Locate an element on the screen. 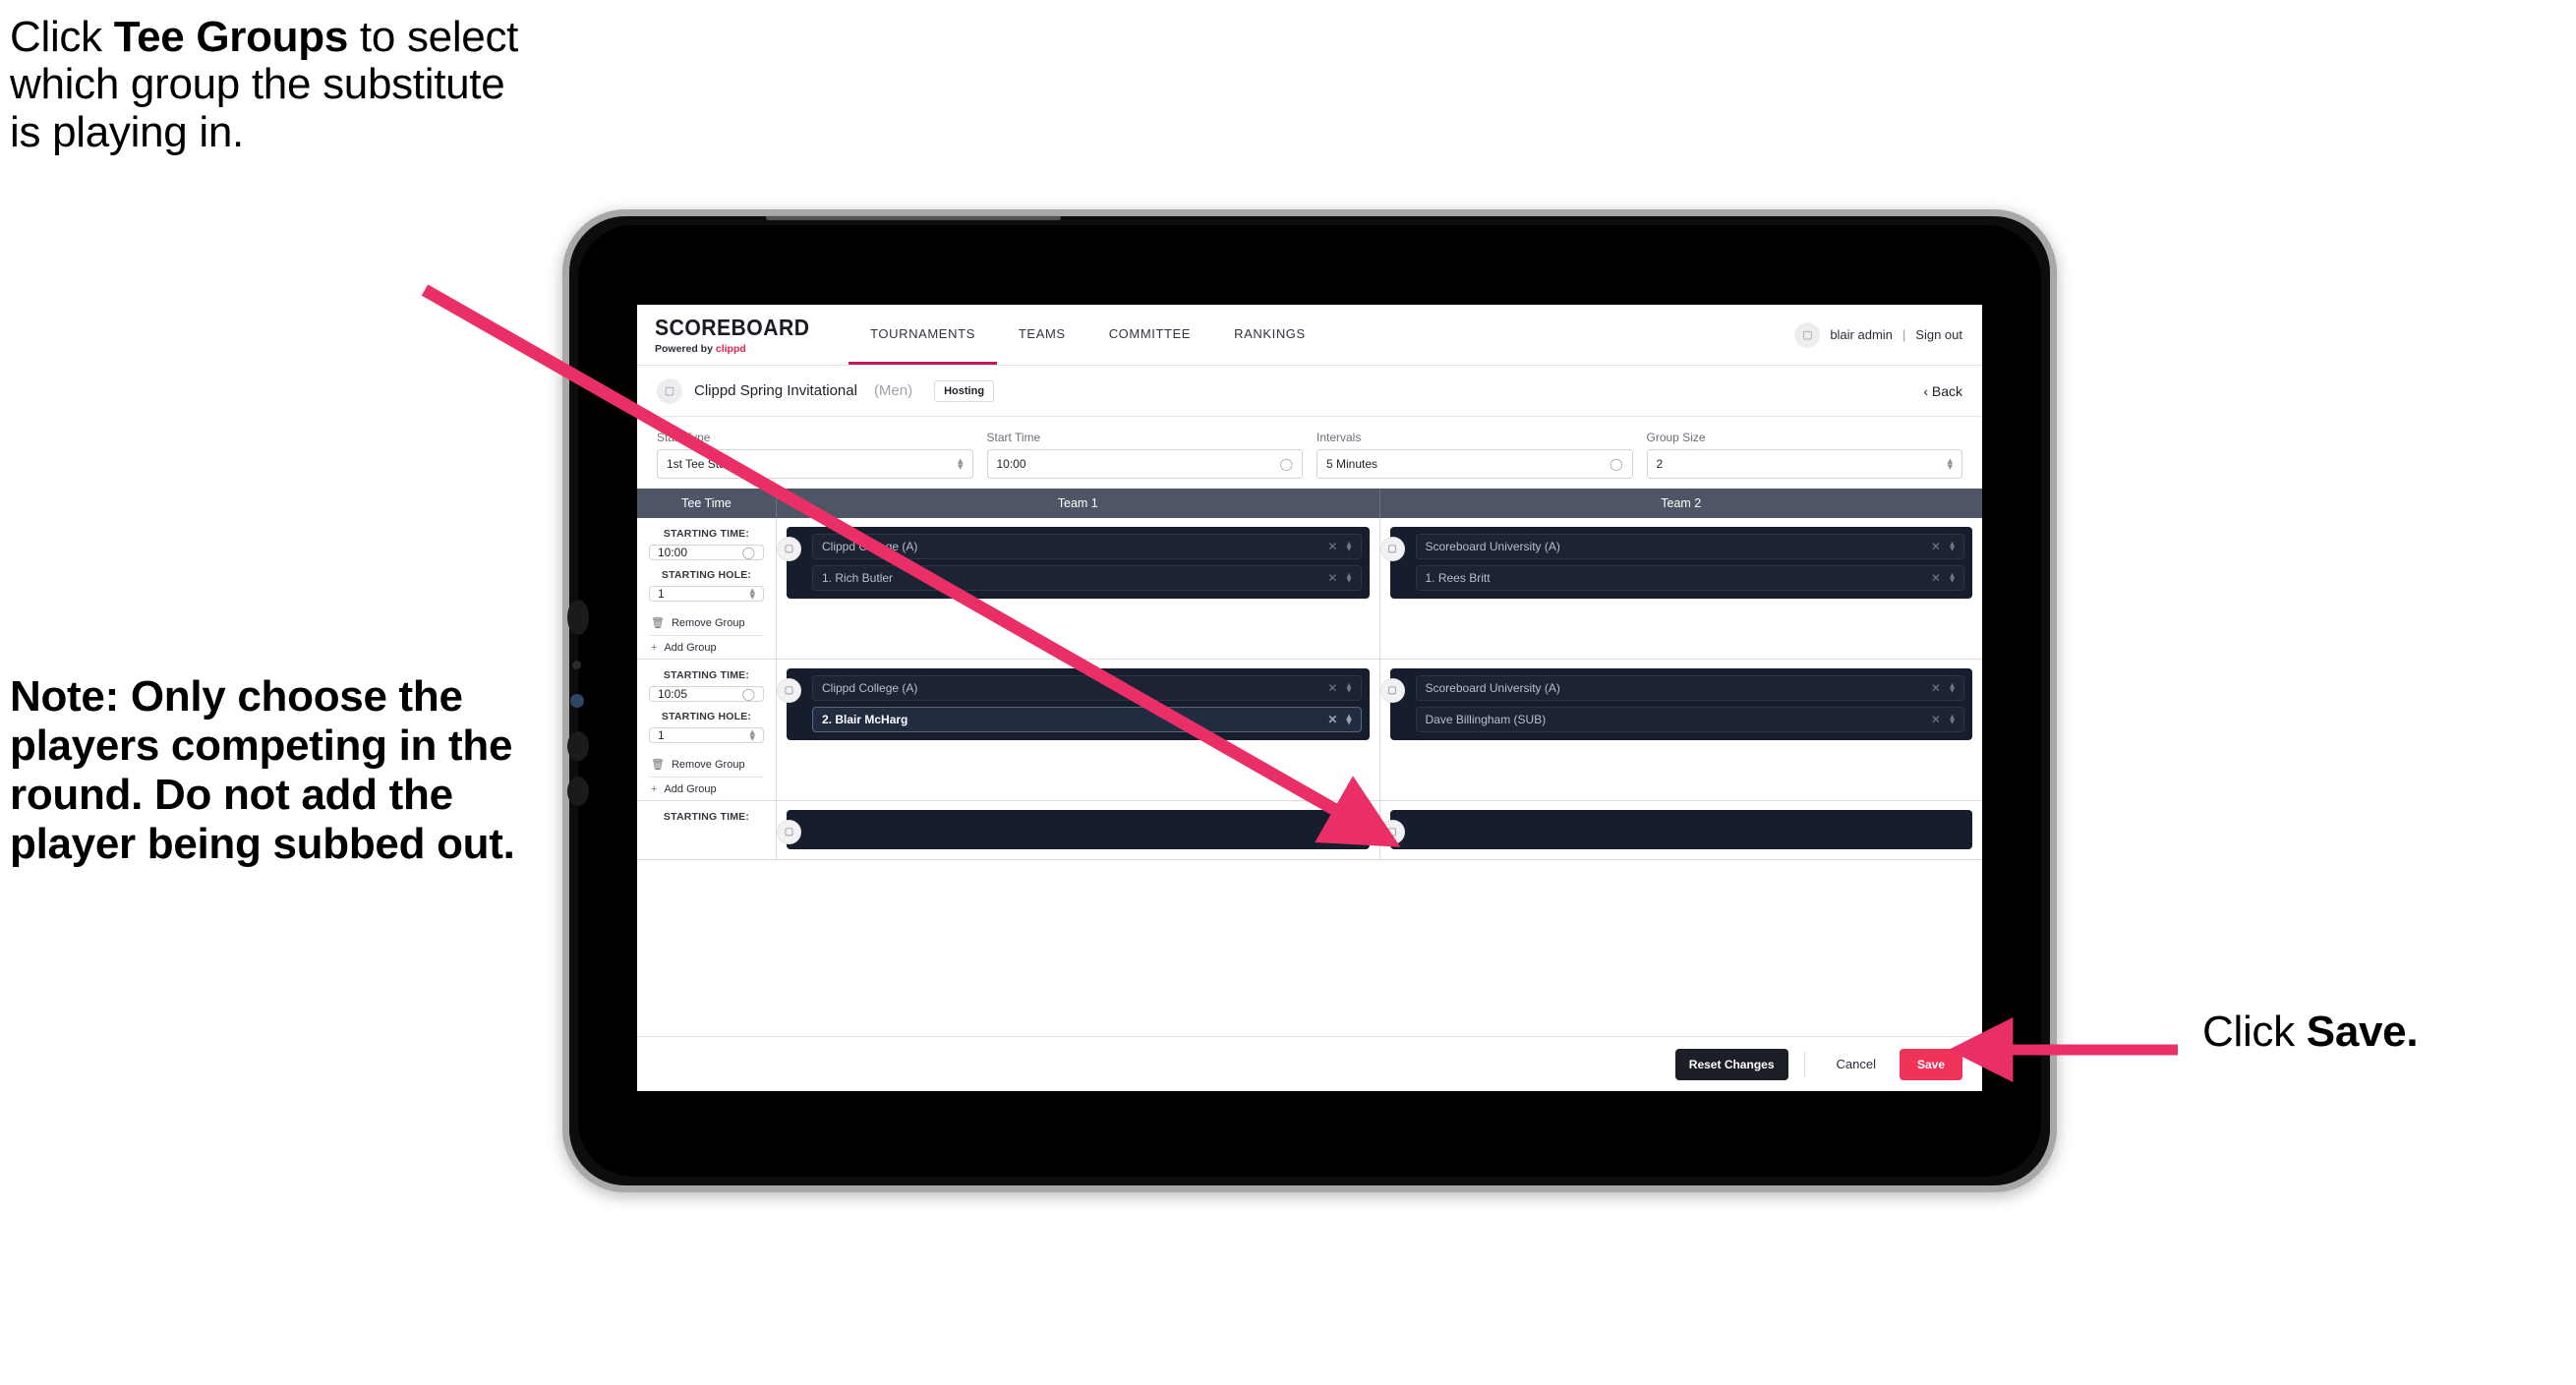 The width and height of the screenshot is (2576, 1385). player-chip: 1. Rich Butler ✕ ▴ ▾ is located at coordinates (1087, 578).